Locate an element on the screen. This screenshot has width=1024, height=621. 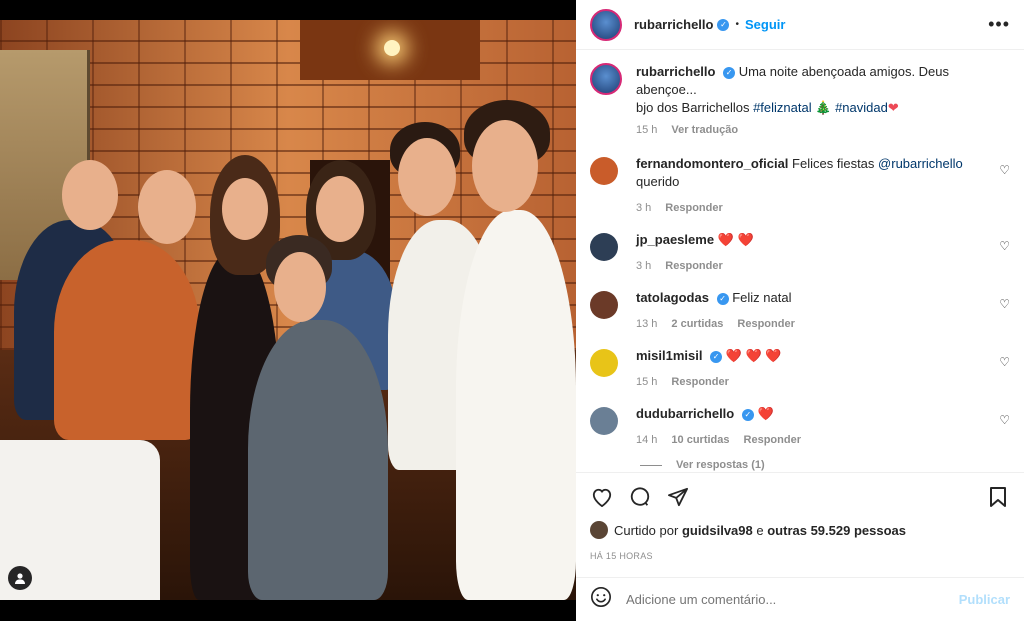
more-options-icon: ••• is located at coordinates (999, 24).